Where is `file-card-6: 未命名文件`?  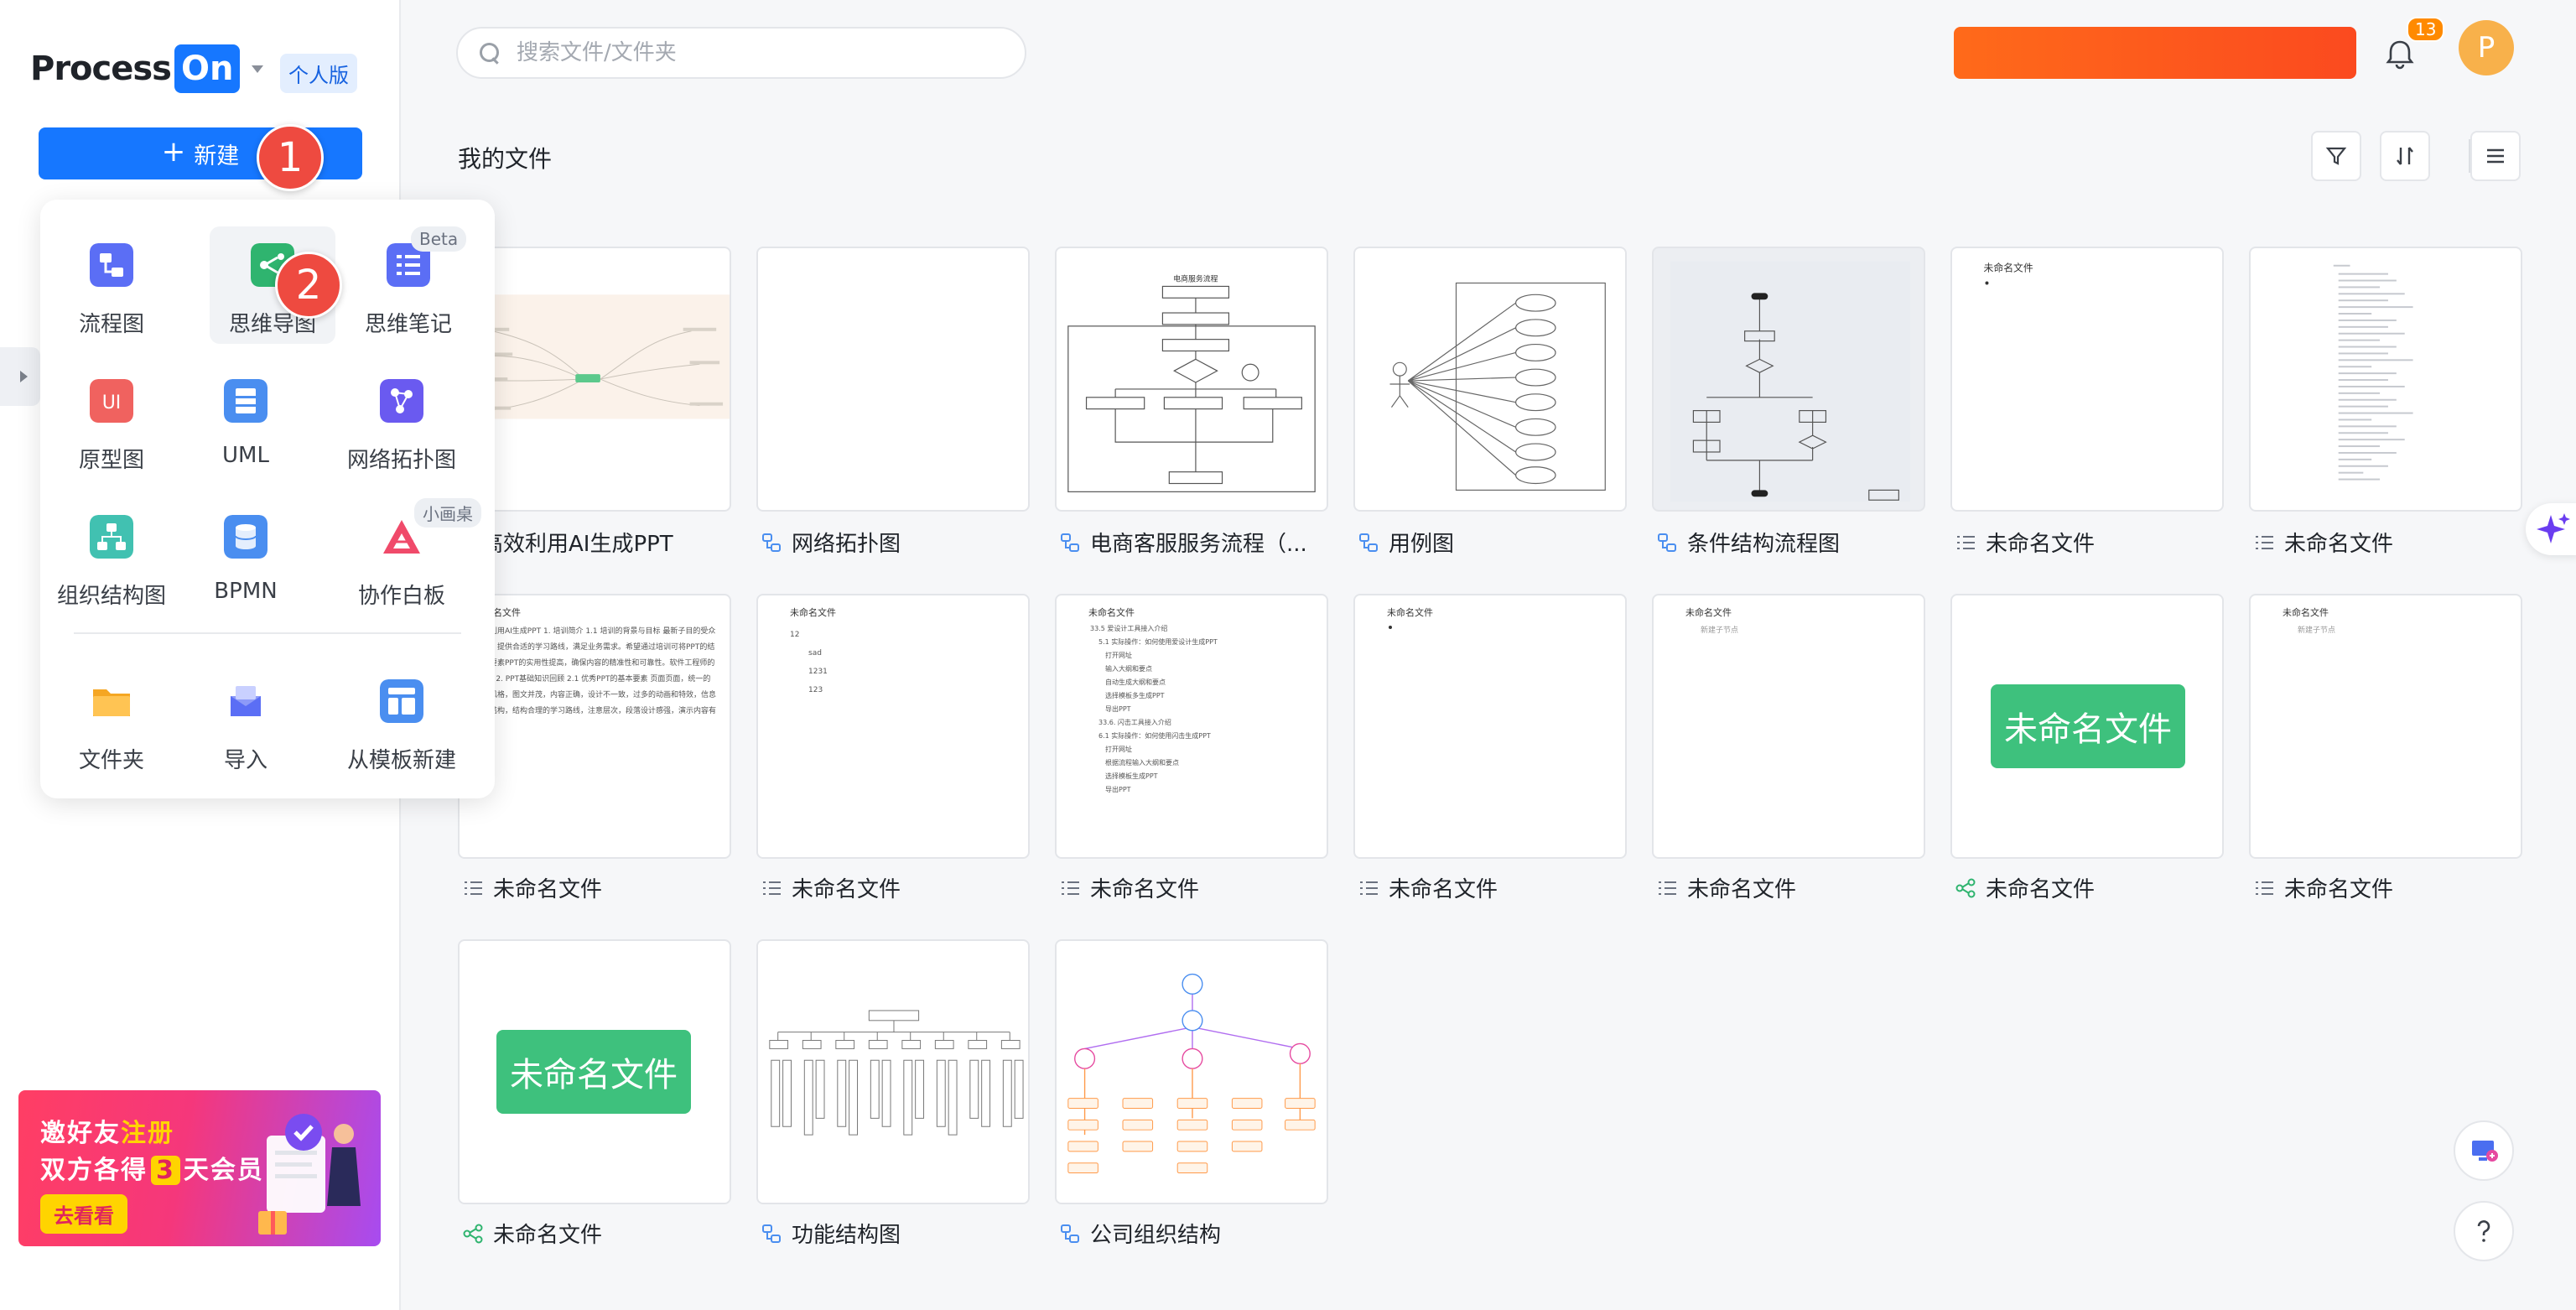 file-card-6: 未命名文件 is located at coordinates (2087, 379).